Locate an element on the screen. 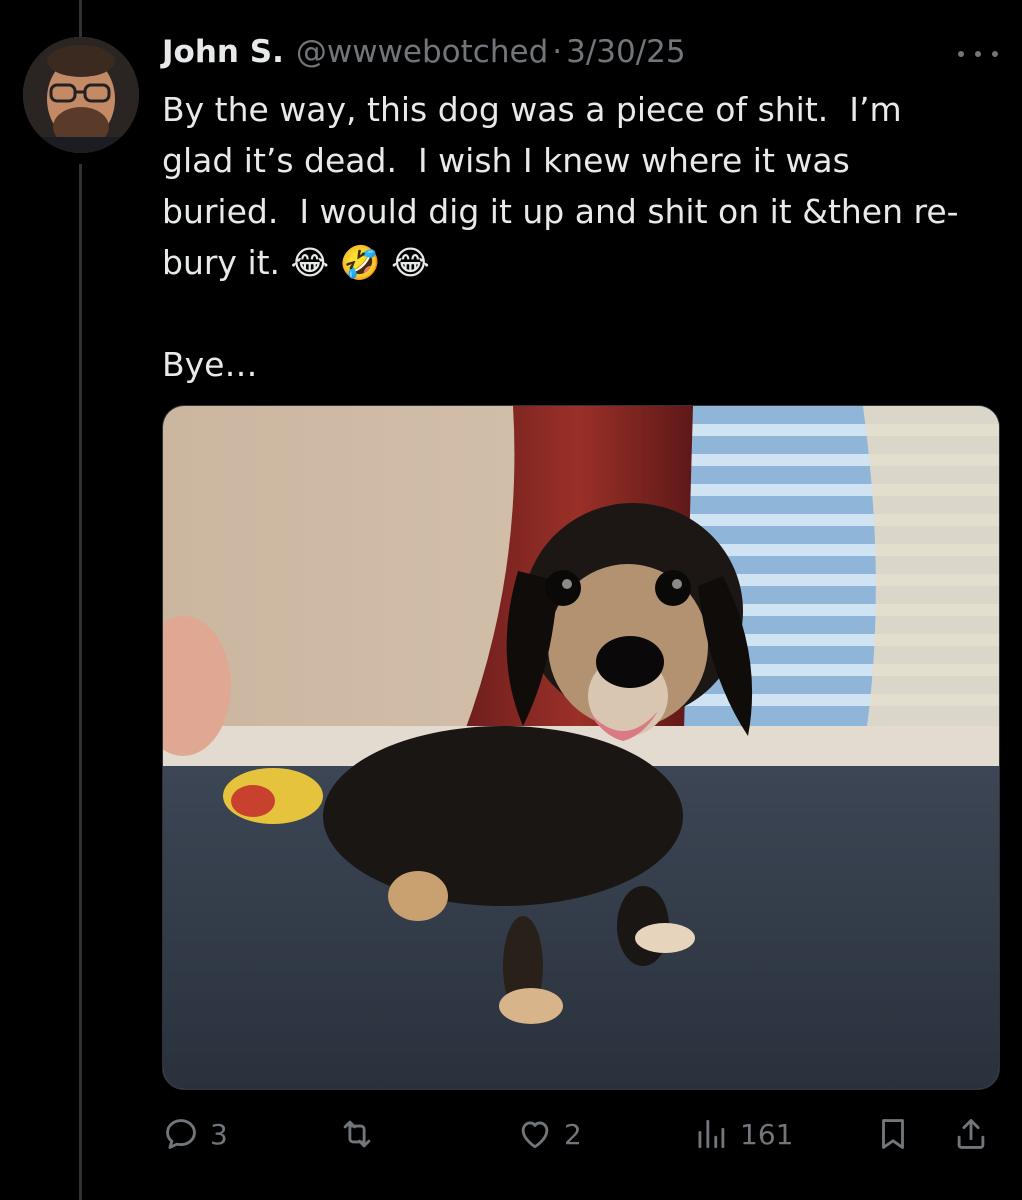 This screenshot has width=1022, height=1200. avatar-image is located at coordinates (81, 95).